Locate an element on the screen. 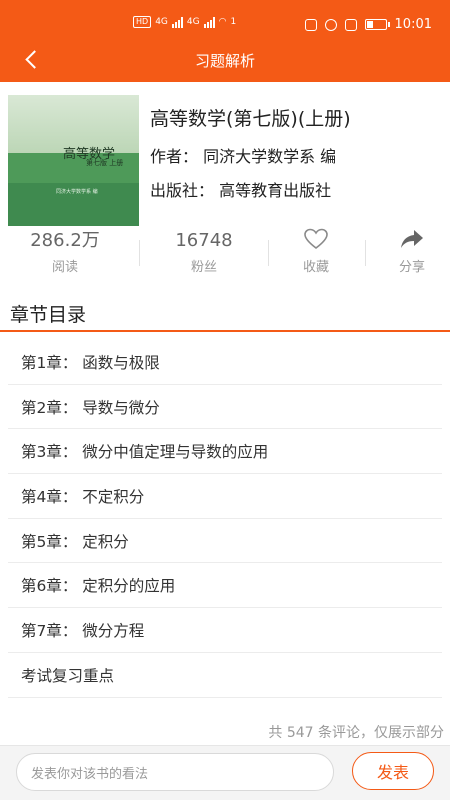  chapter-item: 第1章： 函数与极限 is located at coordinates (225, 362).